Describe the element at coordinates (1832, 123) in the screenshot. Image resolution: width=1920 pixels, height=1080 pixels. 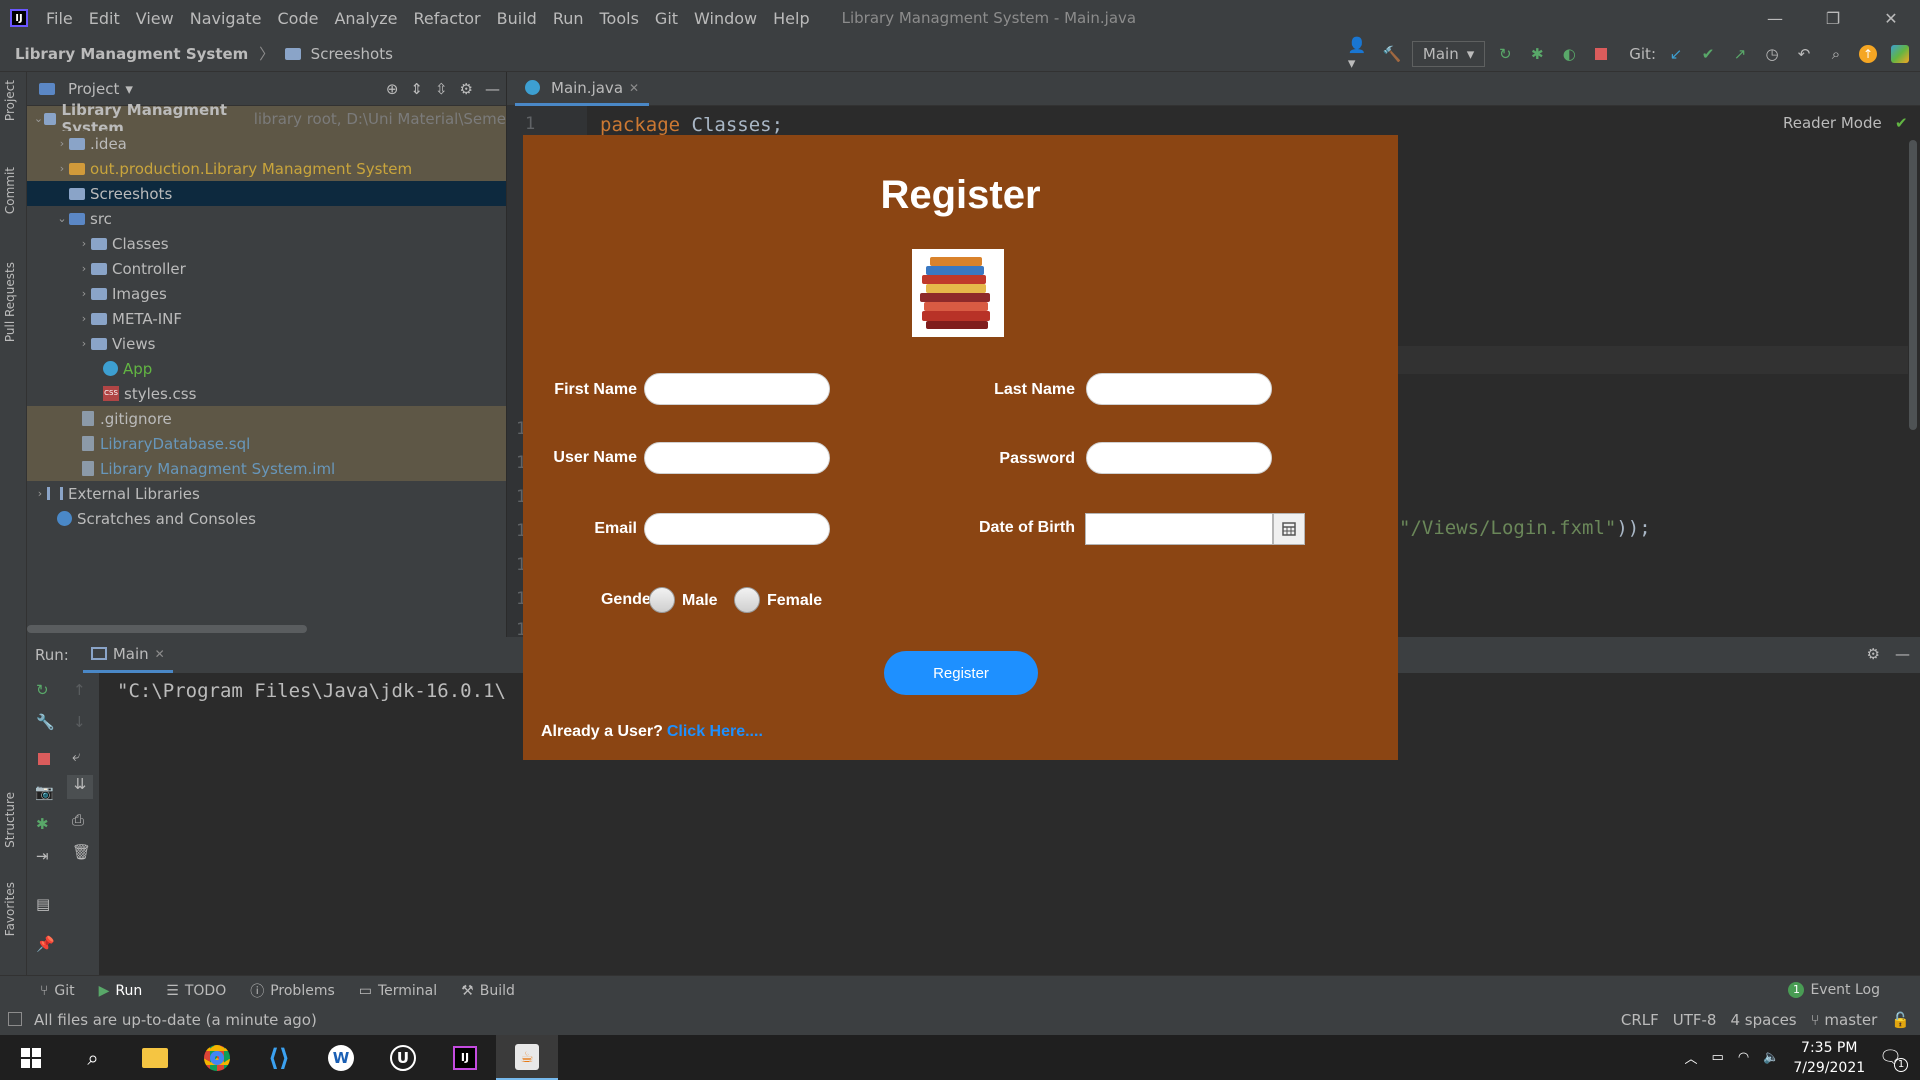
I see `reader-mode-toggle: Reader Mode` at that location.